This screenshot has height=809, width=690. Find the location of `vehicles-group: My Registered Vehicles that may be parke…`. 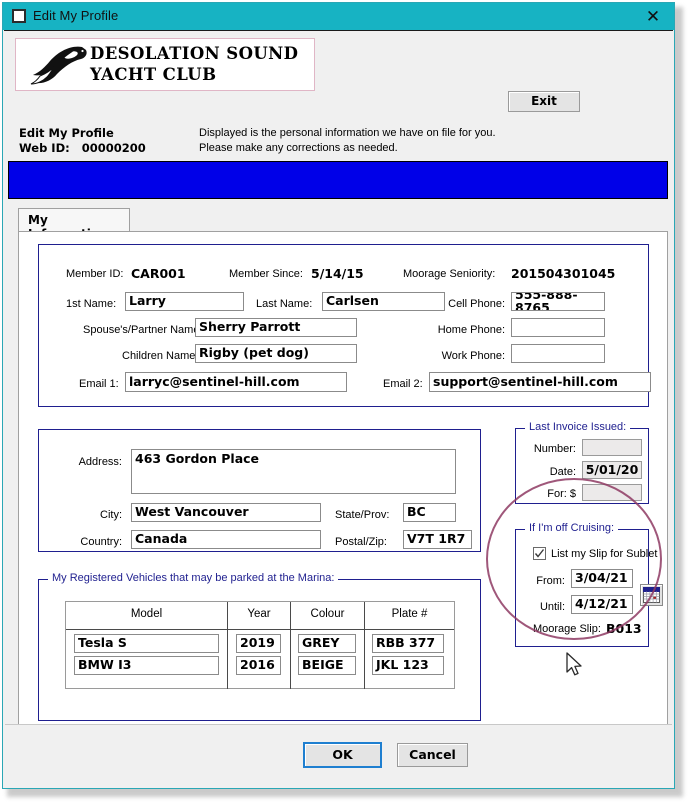

vehicles-group: My Registered Vehicles that may be parke… is located at coordinates (259, 646).